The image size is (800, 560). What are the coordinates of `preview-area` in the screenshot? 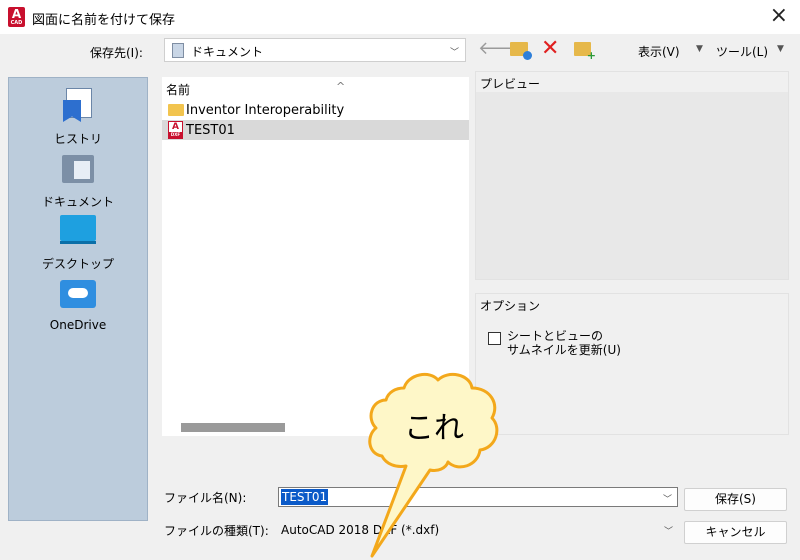 It's located at (632, 185).